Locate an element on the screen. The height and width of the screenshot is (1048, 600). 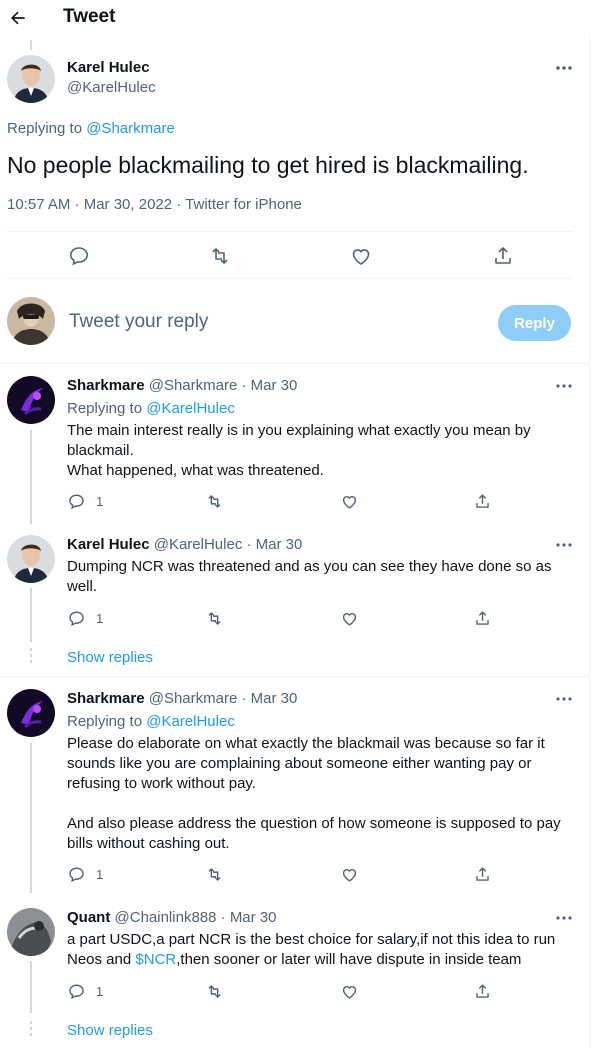
reply-header: Karel Hulec @KarelHulec · Mar 30 is located at coordinates (184, 544).